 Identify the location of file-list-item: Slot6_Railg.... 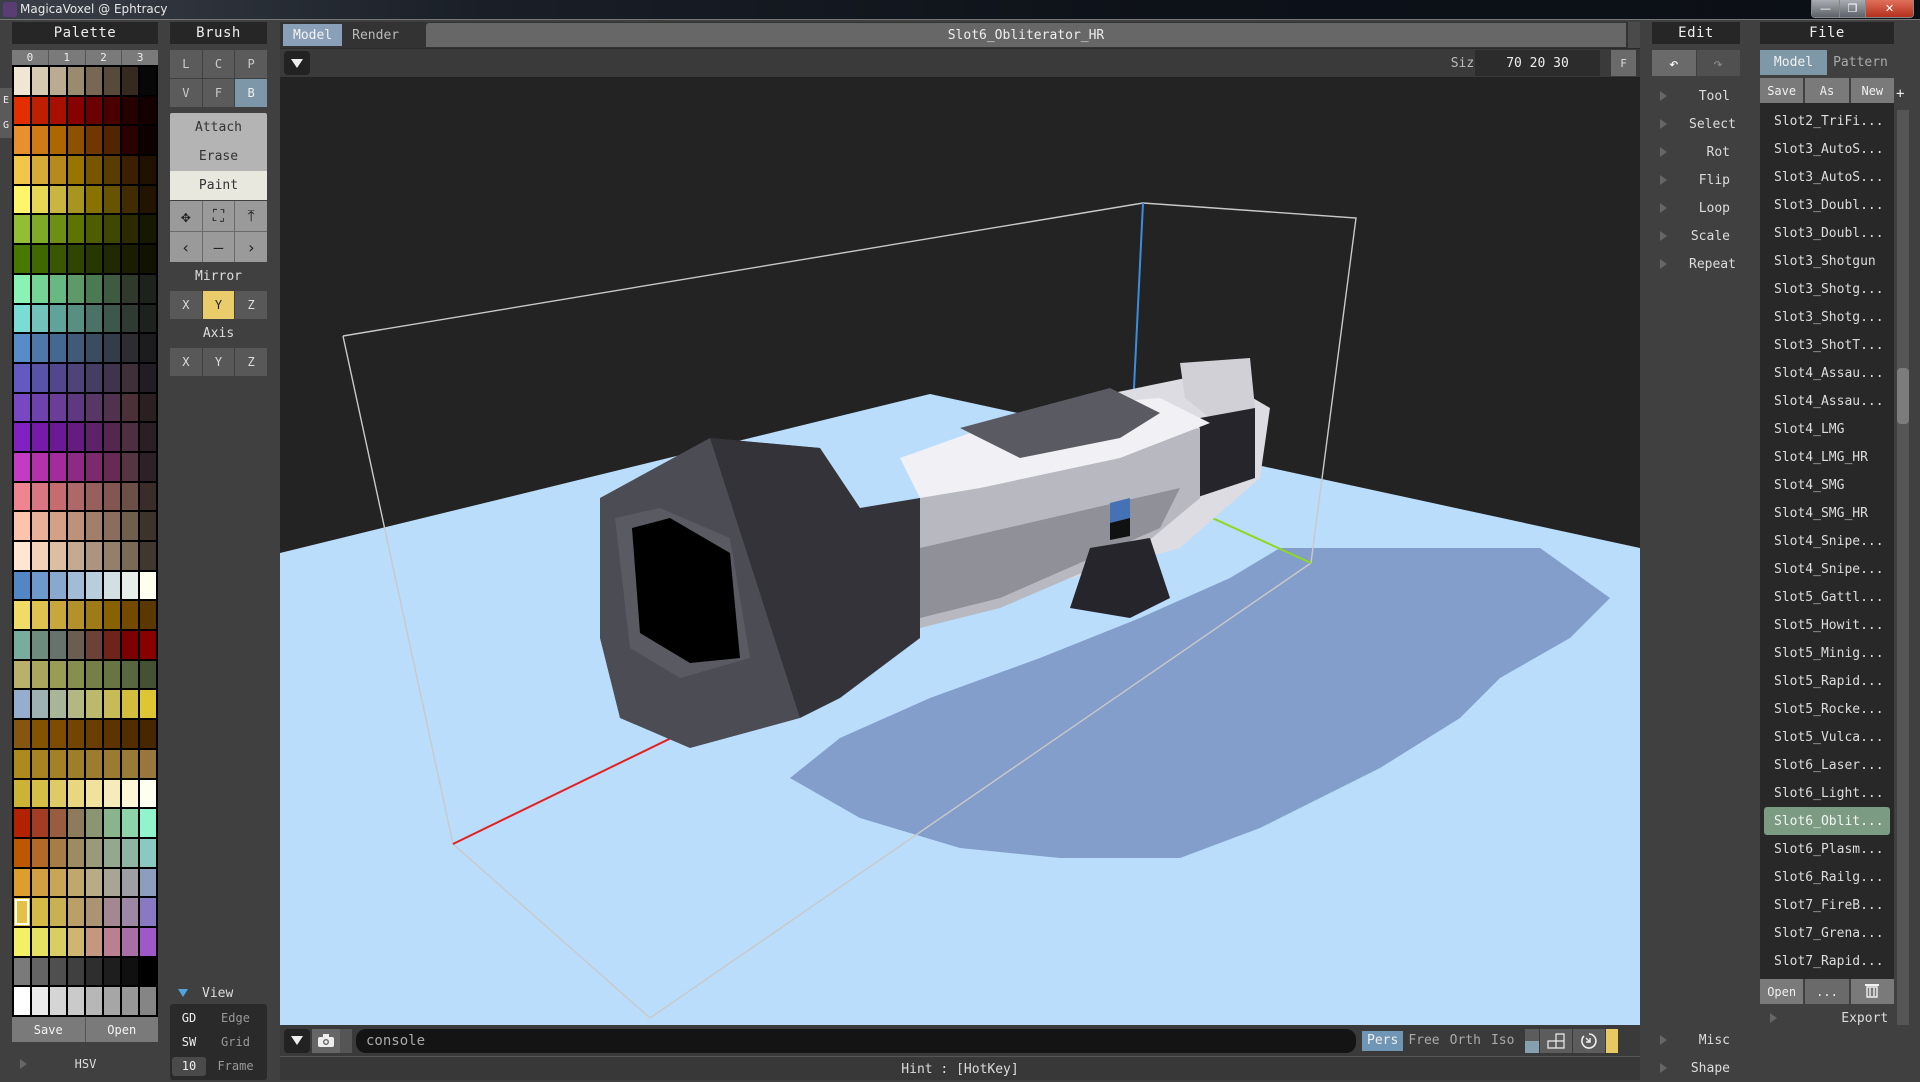
(1827, 877).